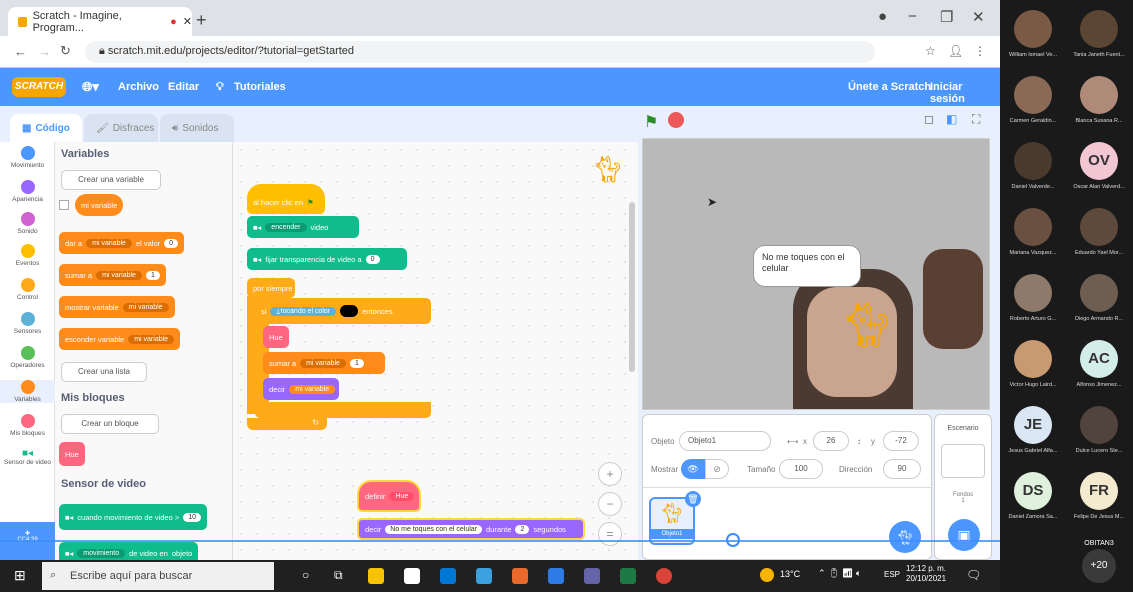 The image size is (1133, 592). What do you see at coordinates (976, 119) in the screenshot?
I see `fullscreen-icon: ⛶` at bounding box center [976, 119].